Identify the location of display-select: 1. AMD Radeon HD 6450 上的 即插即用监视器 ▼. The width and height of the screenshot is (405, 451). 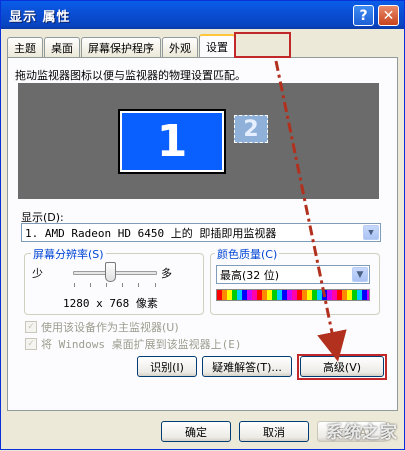
(201, 232).